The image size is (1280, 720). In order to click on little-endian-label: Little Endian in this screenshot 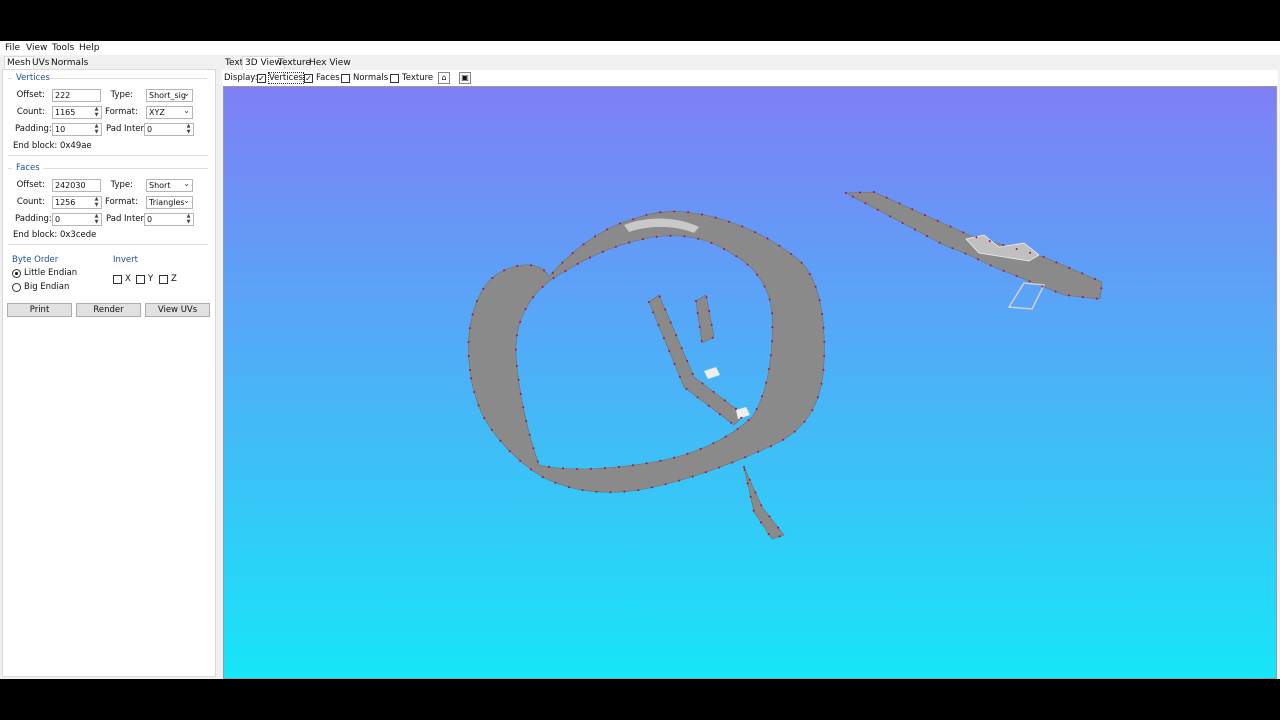, I will do `click(51, 273)`.